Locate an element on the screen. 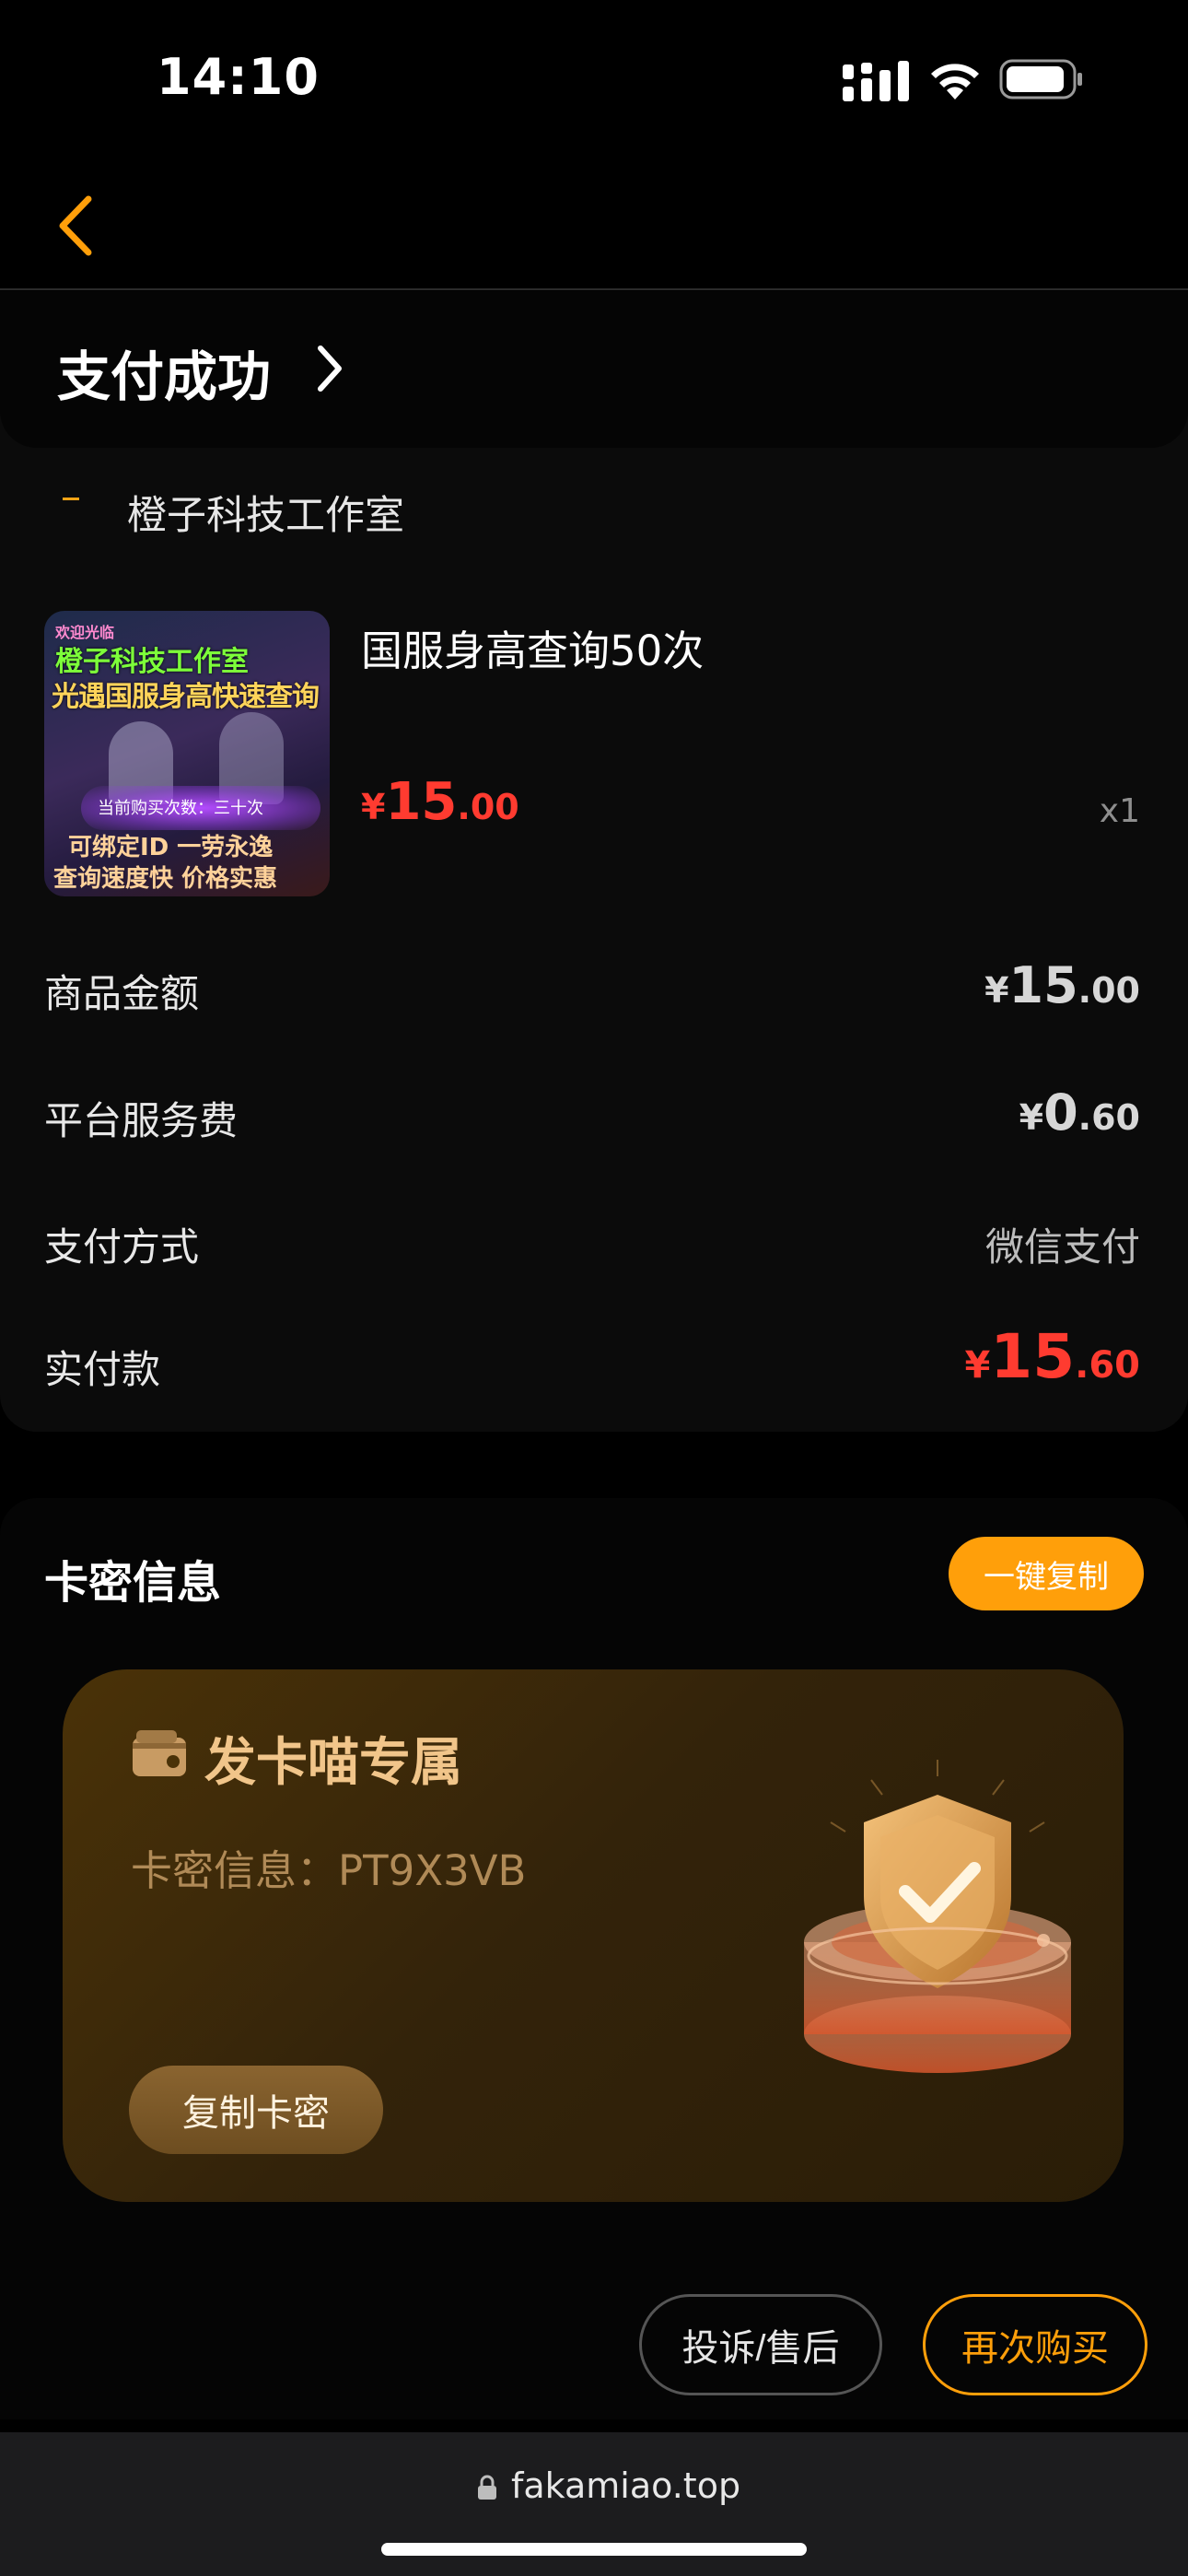 Image resolution: width=1188 pixels, height=2576 pixels. cellular-signal-icon is located at coordinates (876, 81).